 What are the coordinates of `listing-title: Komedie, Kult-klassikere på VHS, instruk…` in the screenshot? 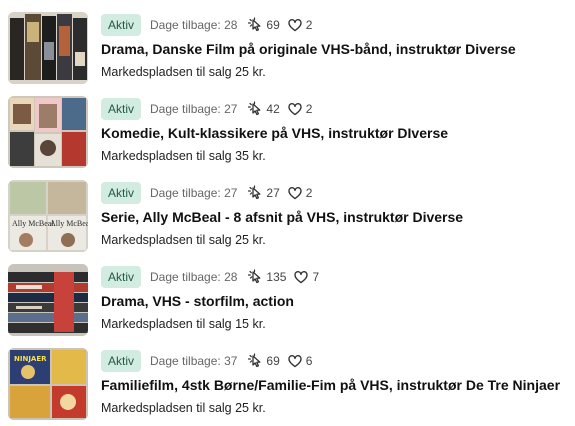 It's located at (334, 133).